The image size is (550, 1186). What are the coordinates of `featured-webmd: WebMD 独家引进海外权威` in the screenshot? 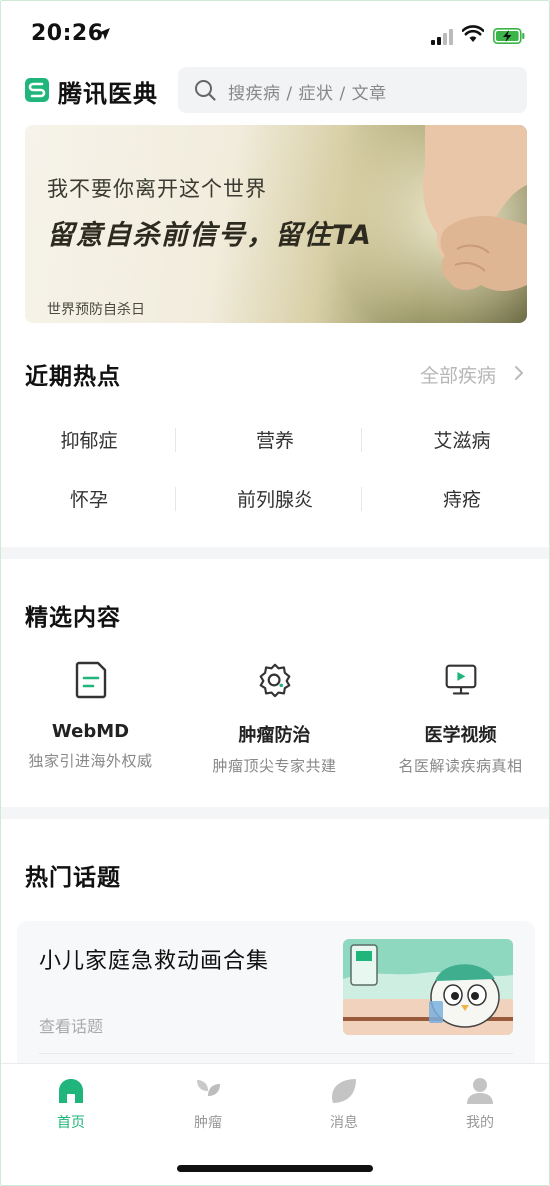 It's located at (91, 716).